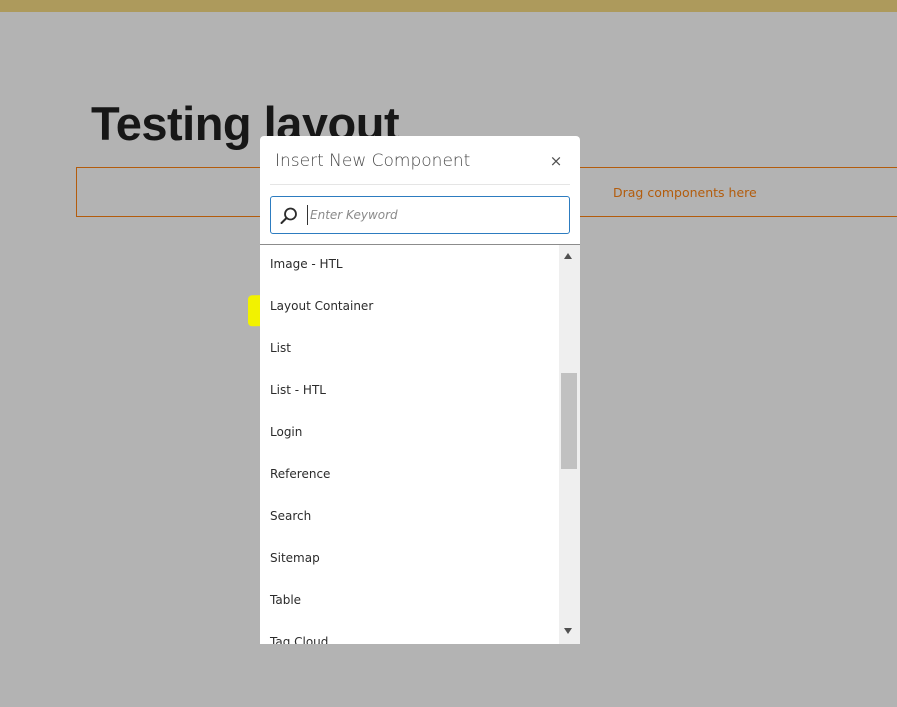  Describe the element at coordinates (286, 600) in the screenshot. I see `list-item-label: Table` at that location.